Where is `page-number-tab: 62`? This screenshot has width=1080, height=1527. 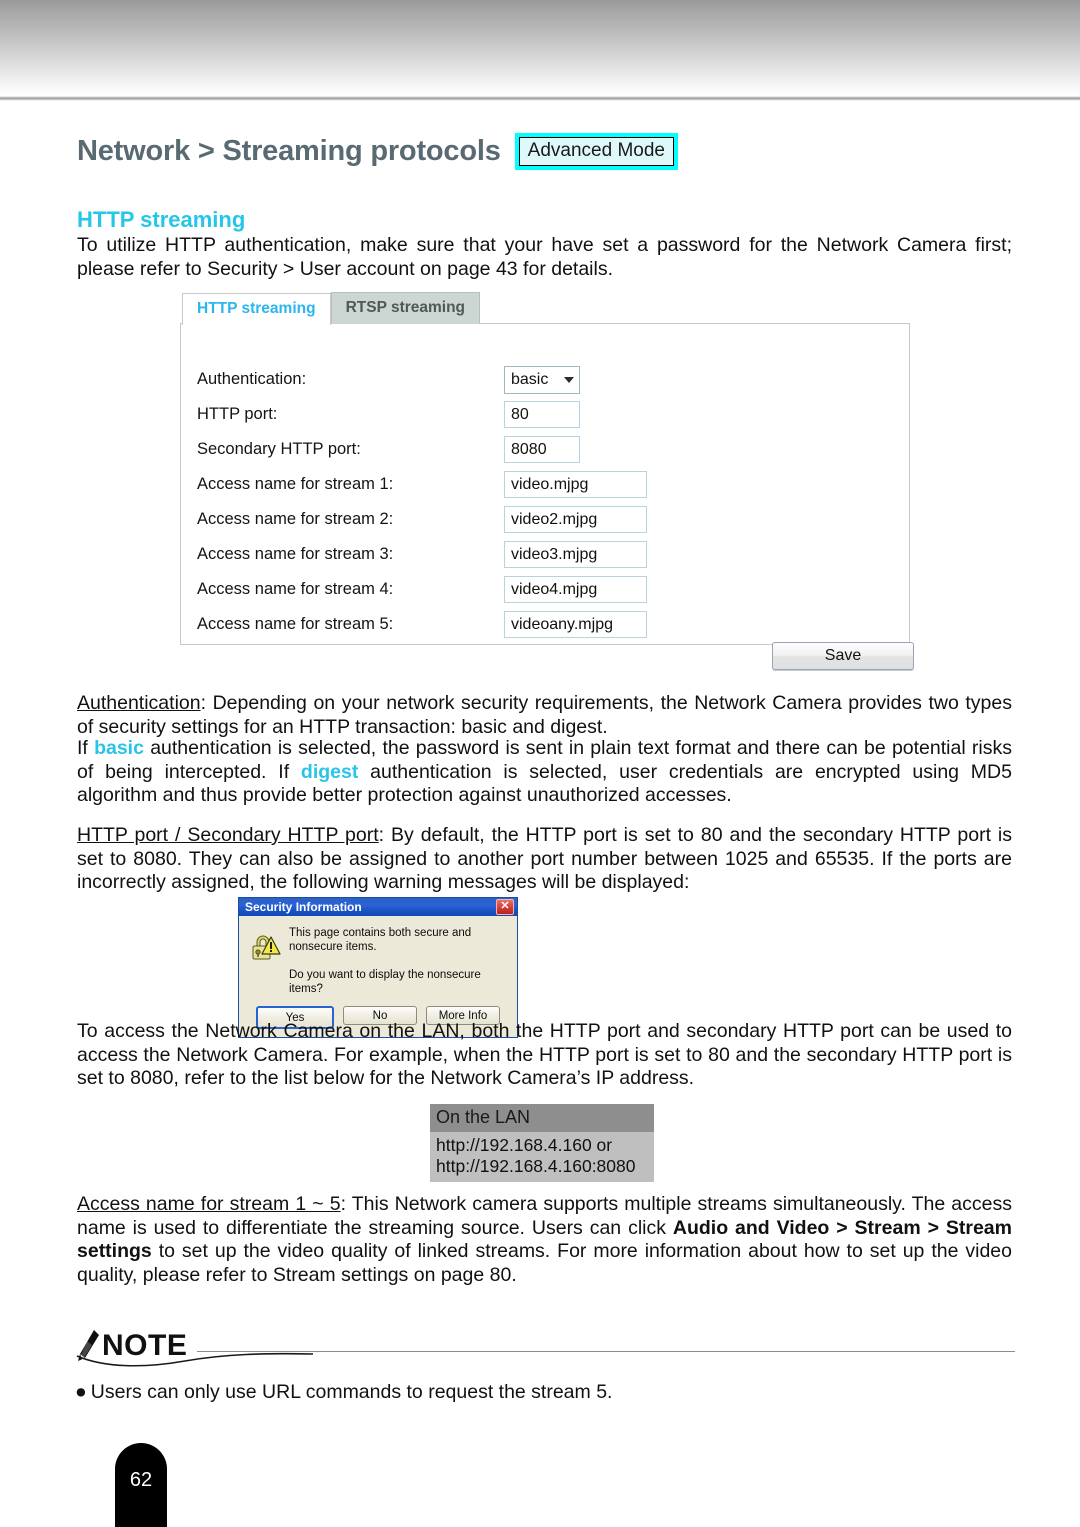
page-number-tab: 62 is located at coordinates (141, 1485).